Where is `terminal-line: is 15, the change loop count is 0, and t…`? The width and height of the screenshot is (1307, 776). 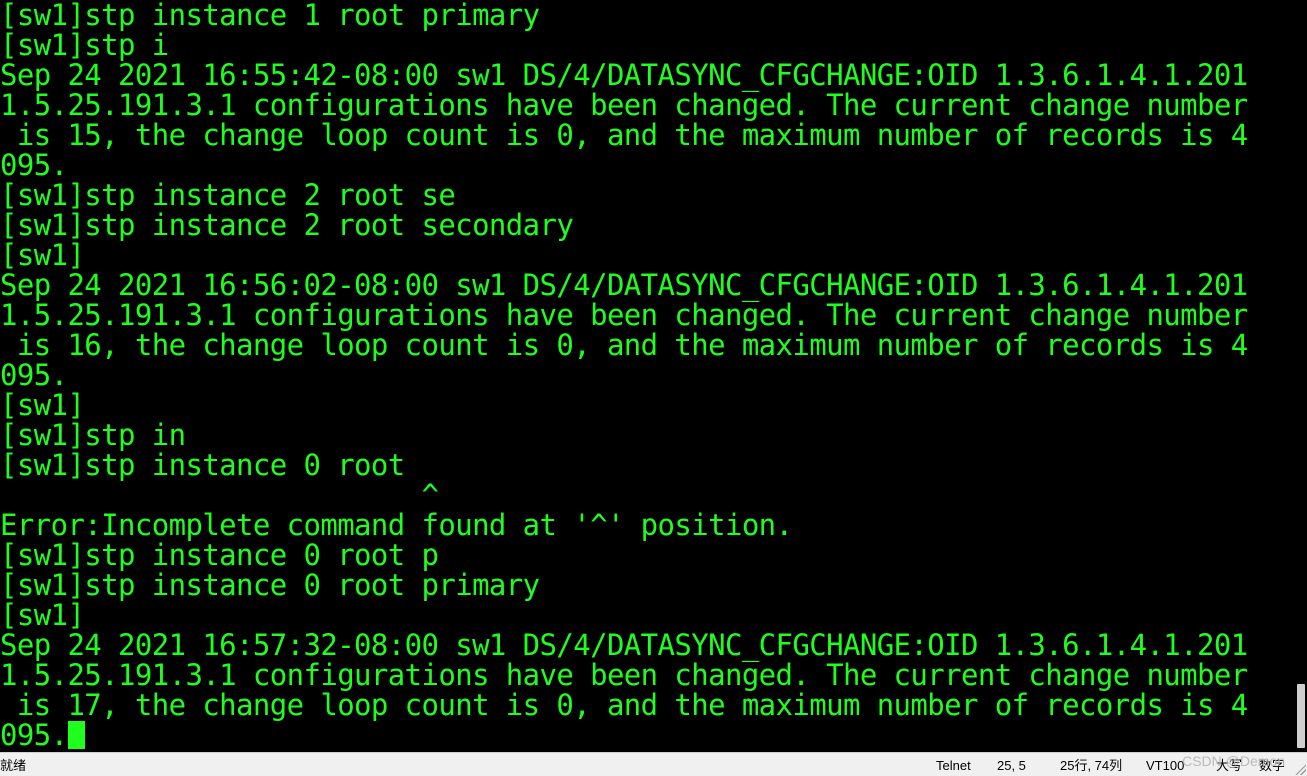 terminal-line: is 15, the change loop count is 0, and t… is located at coordinates (624, 135).